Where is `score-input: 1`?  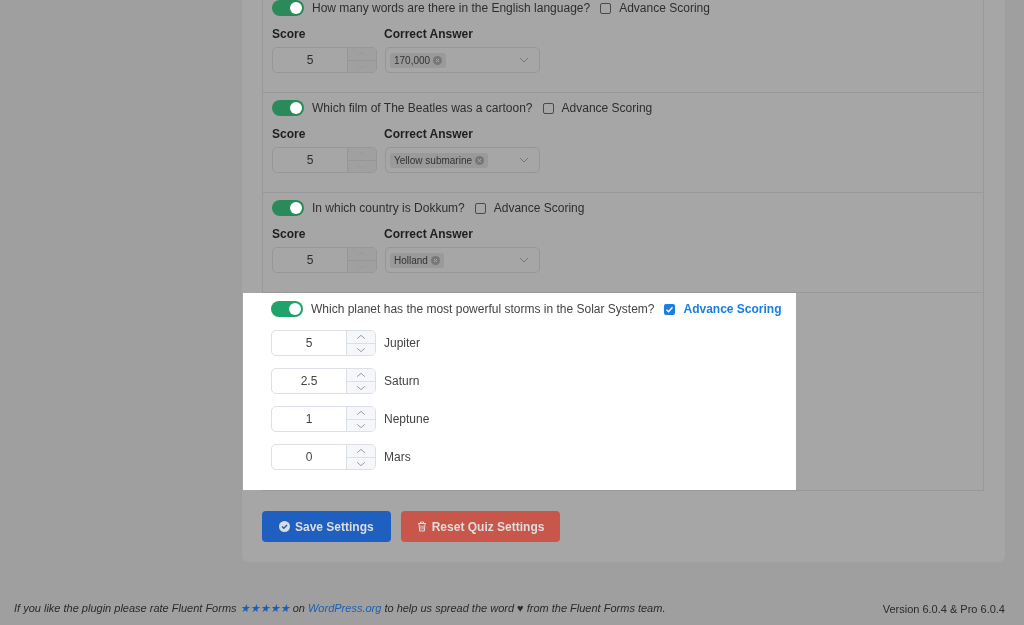 score-input: 1 is located at coordinates (323, 419).